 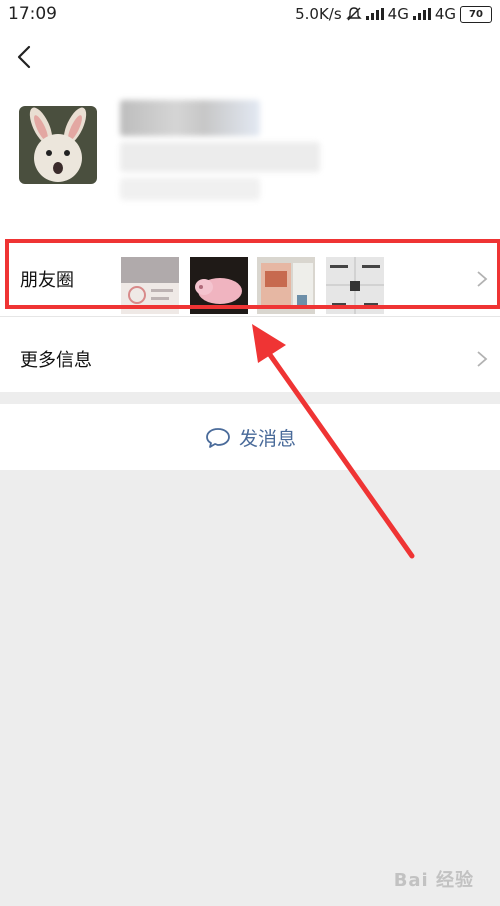 I want to click on watermark: Bai 经验, so click(x=433, y=880).